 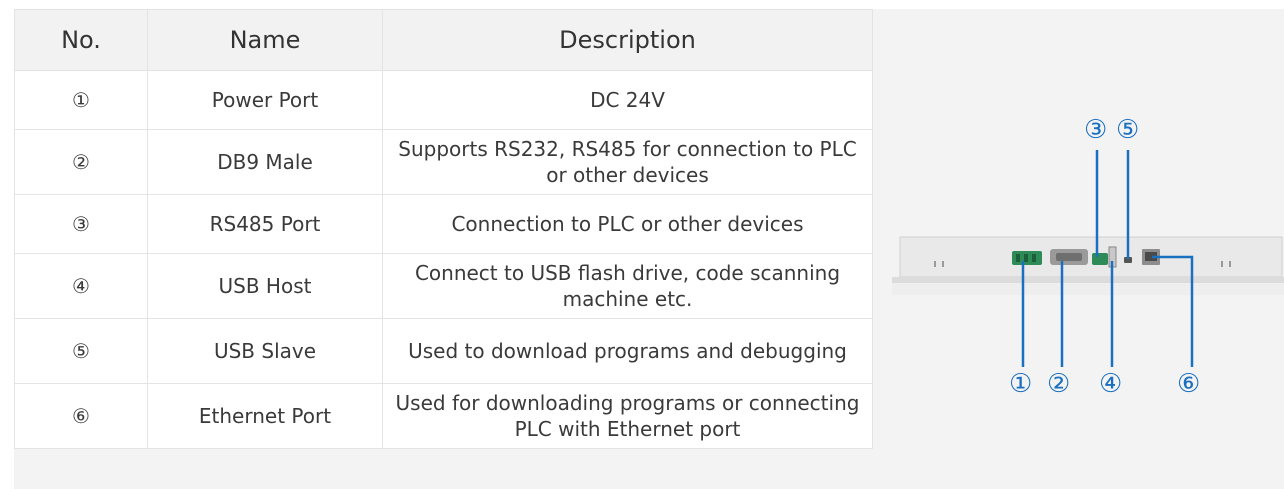 I want to click on device-body, so click(x=1091, y=257).